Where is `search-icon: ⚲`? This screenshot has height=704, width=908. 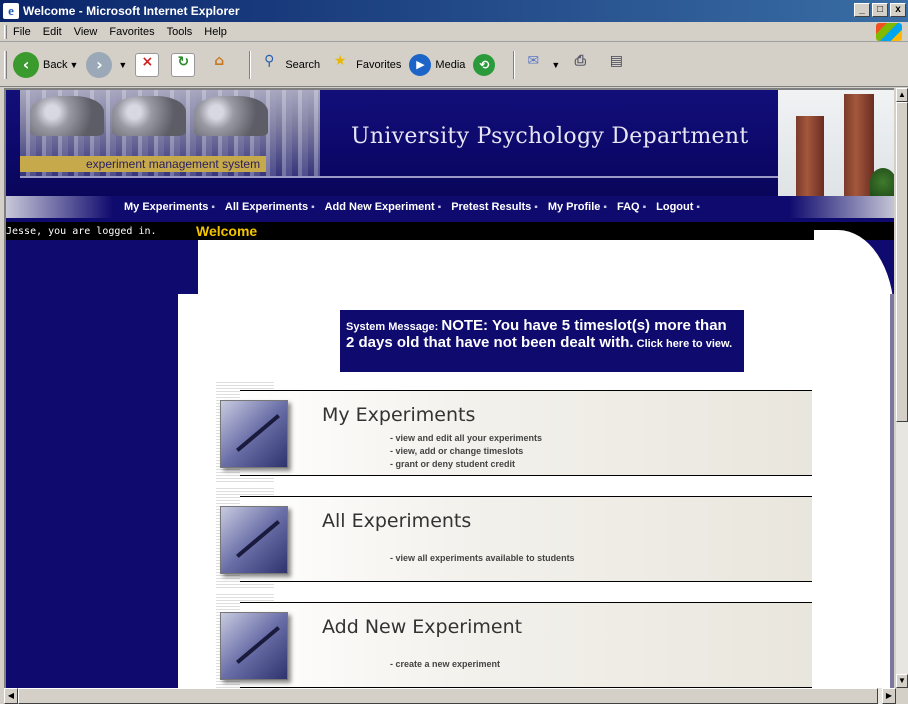 search-icon: ⚲ is located at coordinates (269, 60).